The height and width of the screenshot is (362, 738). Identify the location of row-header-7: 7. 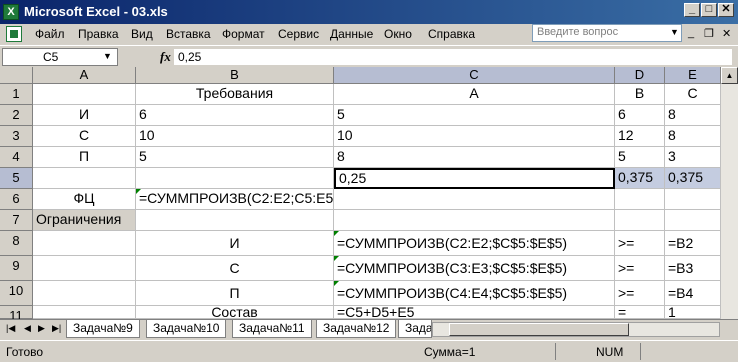
(16, 220).